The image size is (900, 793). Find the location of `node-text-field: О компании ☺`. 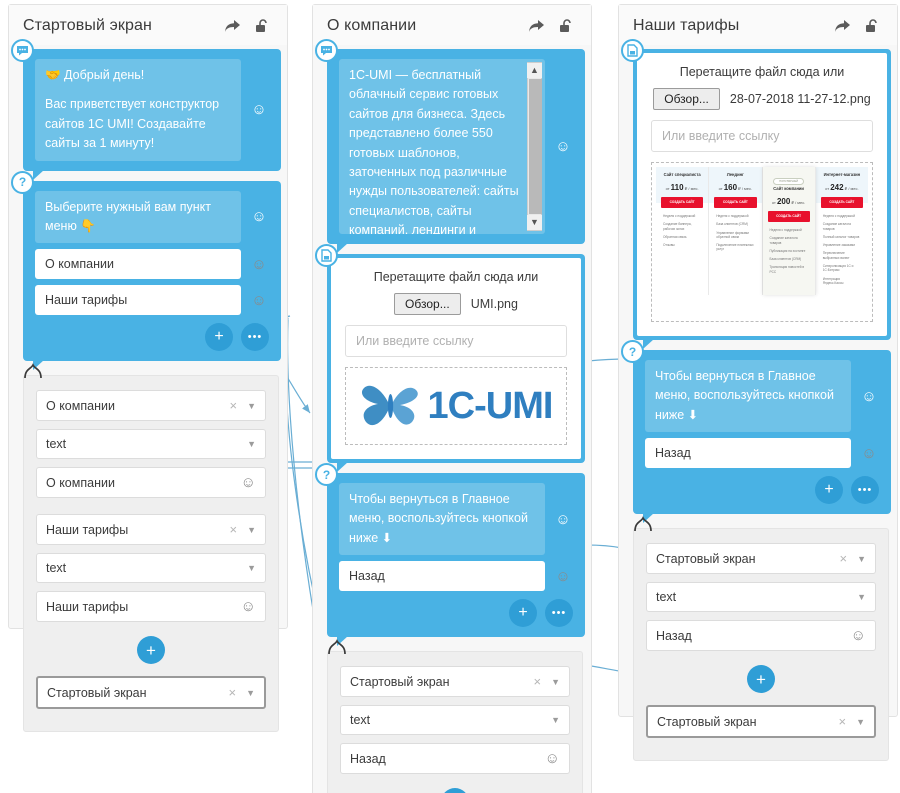

node-text-field: О компании ☺ is located at coordinates (151, 483).